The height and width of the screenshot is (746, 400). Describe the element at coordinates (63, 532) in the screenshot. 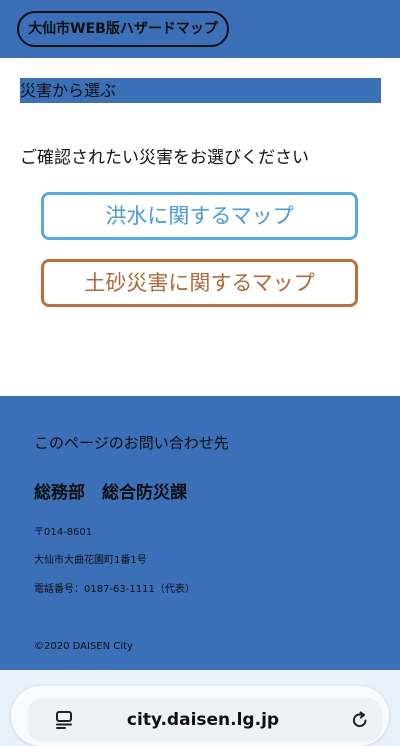

I see `postal-code: 〒014-8601` at that location.